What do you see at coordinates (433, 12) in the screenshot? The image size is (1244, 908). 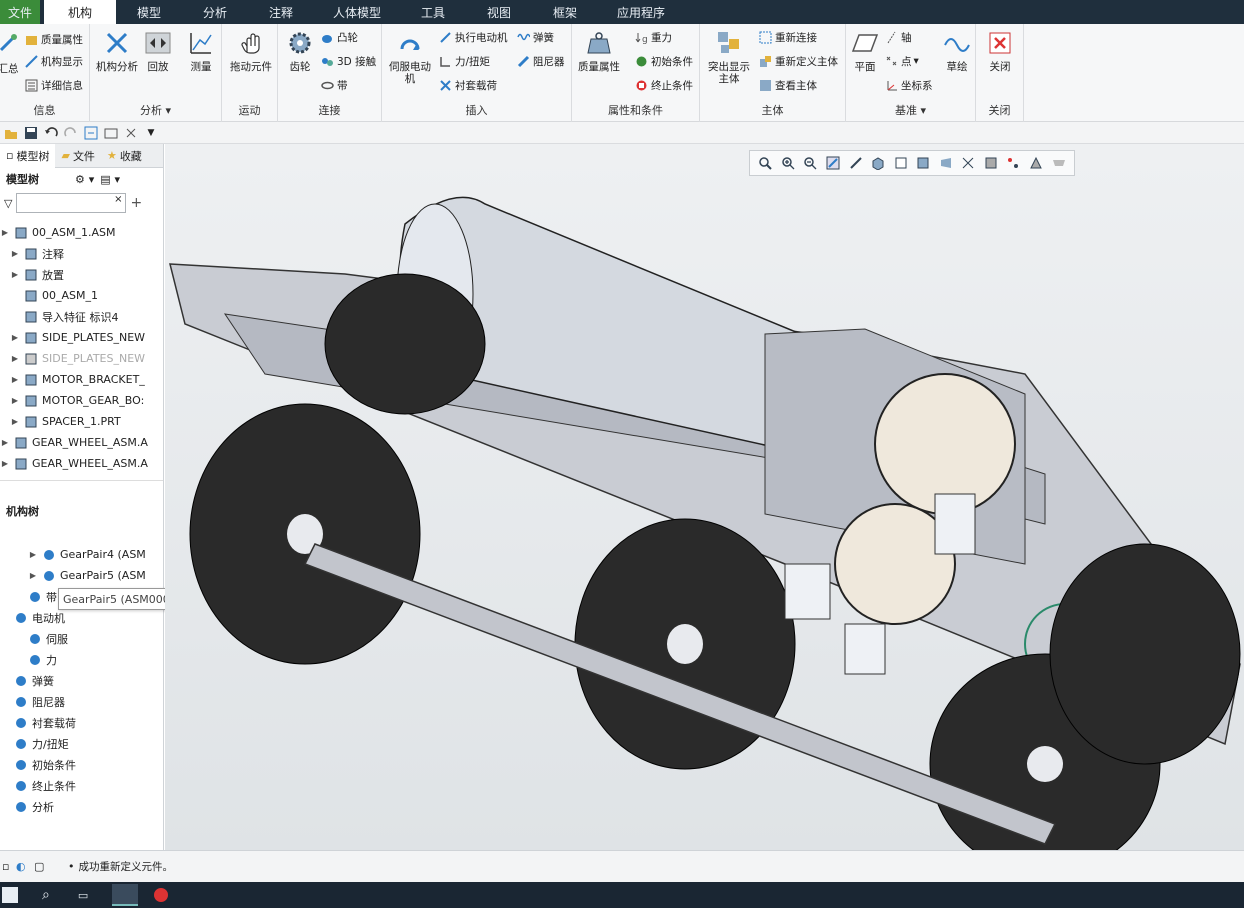 I see `menu-tab-tools: 工具` at bounding box center [433, 12].